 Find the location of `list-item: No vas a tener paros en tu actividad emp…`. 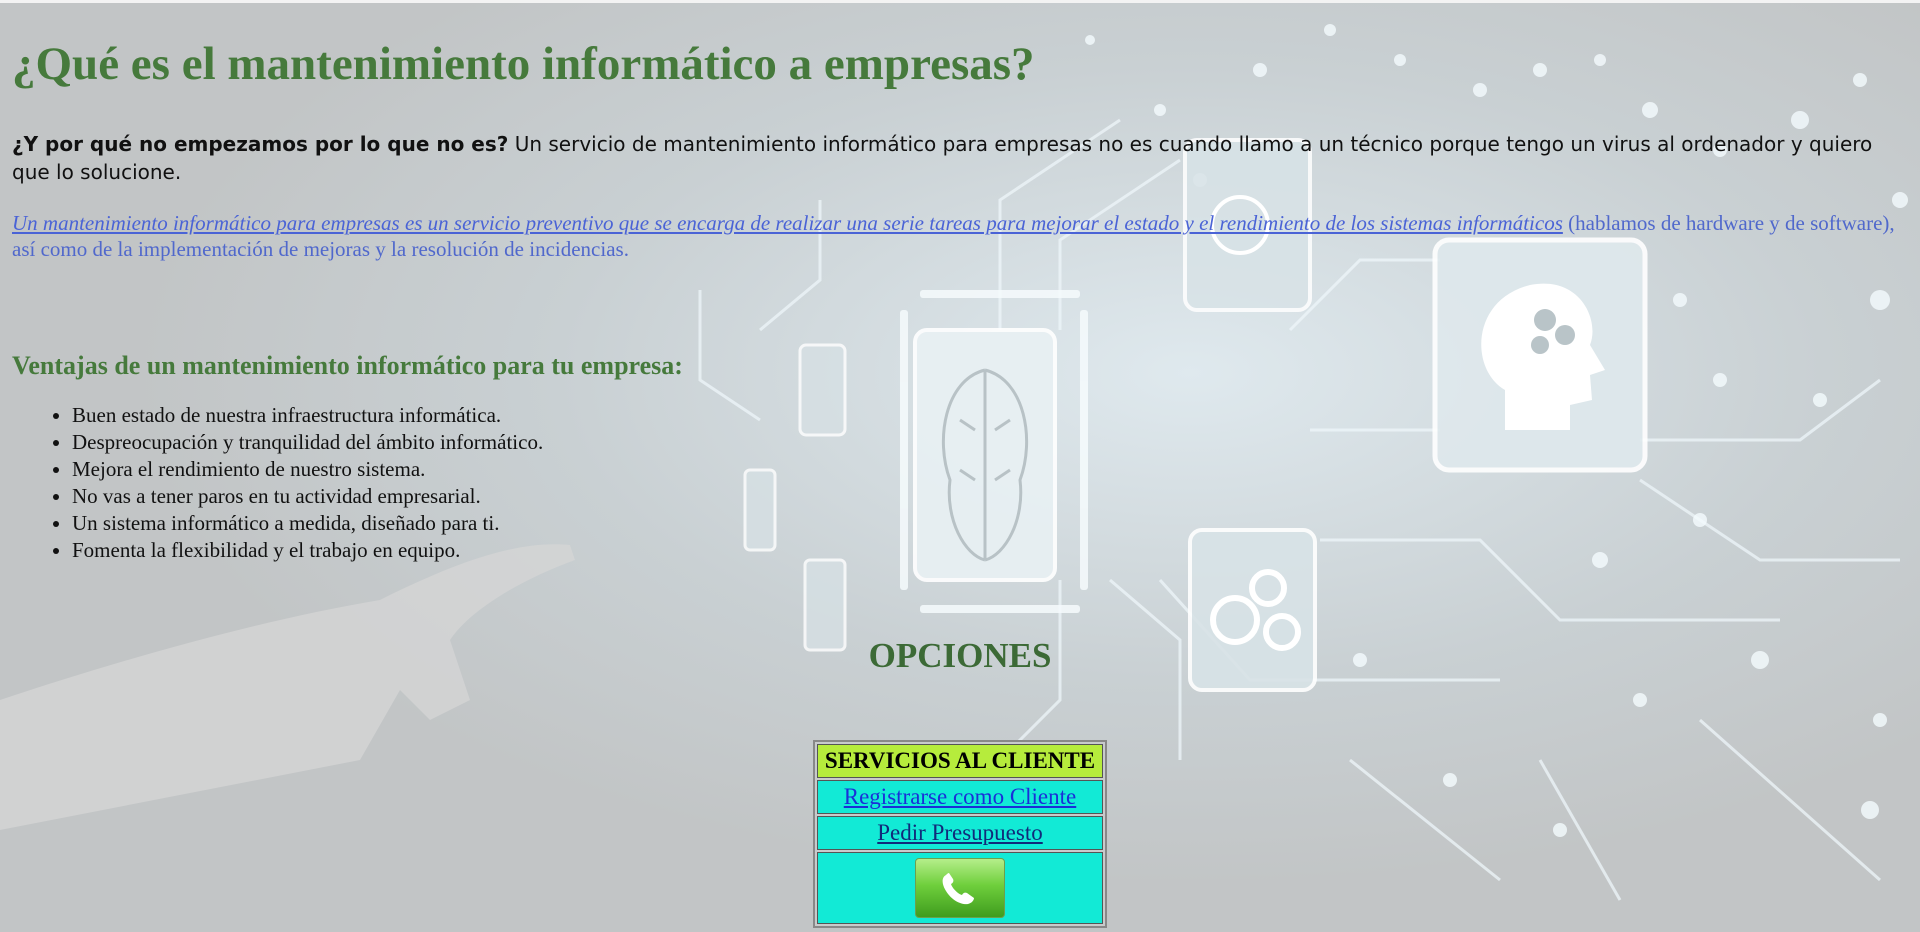

list-item: No vas a tener paros en tu actividad emp… is located at coordinates (992, 496).